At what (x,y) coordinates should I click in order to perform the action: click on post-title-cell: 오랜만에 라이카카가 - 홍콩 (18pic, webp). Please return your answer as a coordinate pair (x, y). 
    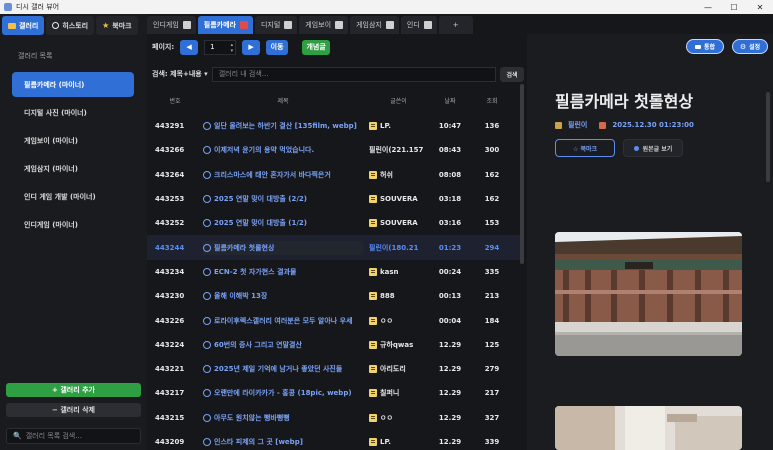
    Looking at the image, I should click on (283, 393).